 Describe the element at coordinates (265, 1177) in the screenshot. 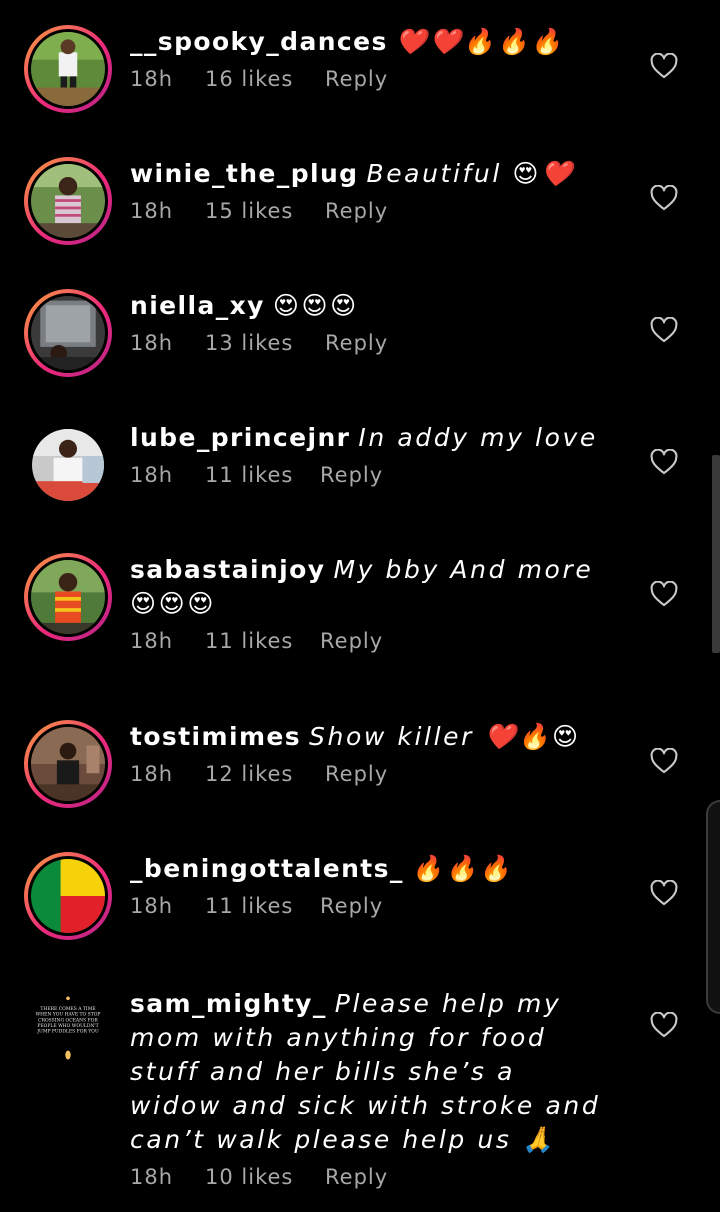

I see `comment-likes: 10 likes` at that location.